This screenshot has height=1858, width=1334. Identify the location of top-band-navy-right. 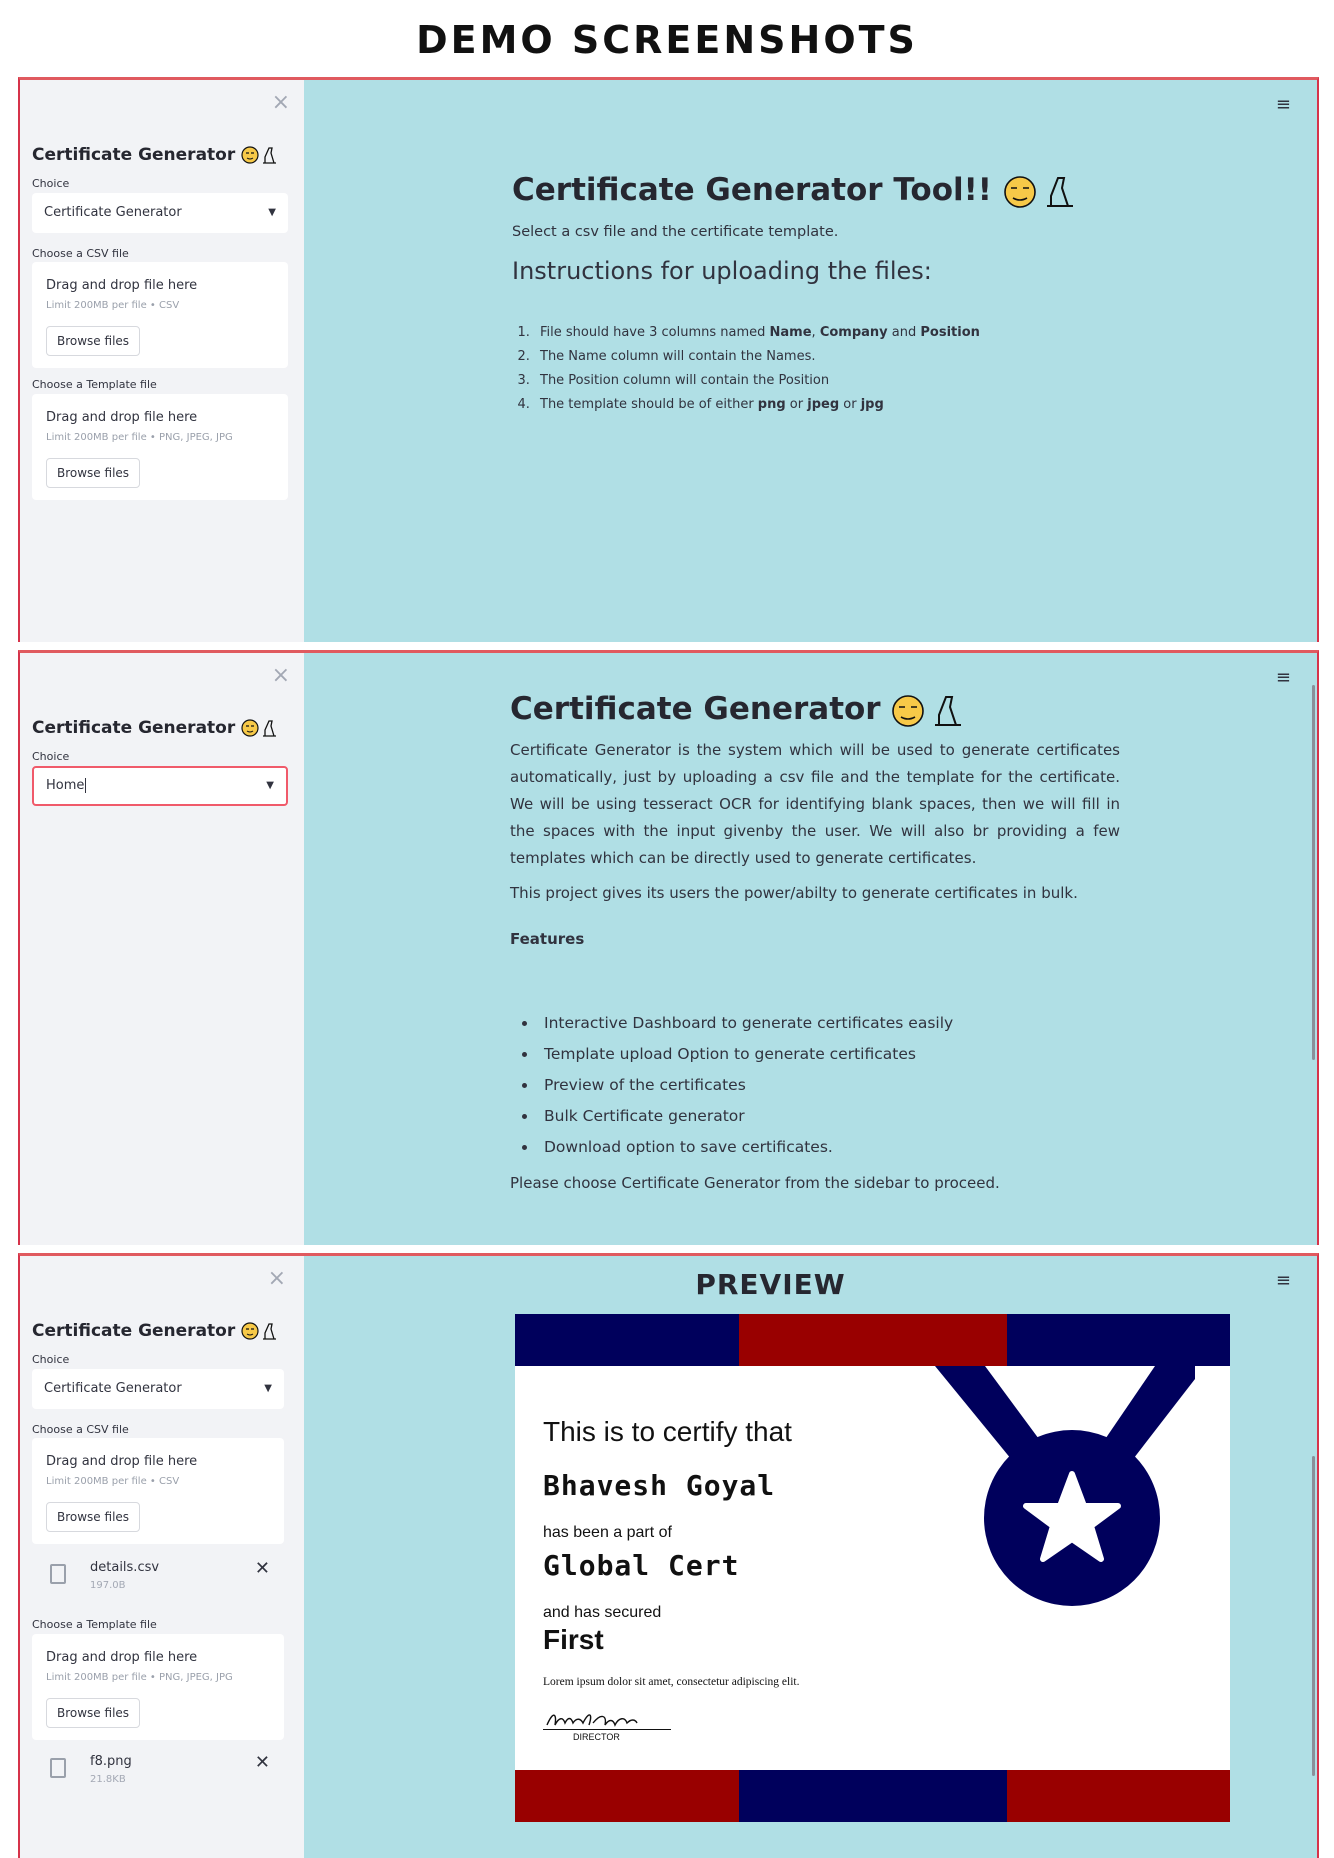
(1118, 1340).